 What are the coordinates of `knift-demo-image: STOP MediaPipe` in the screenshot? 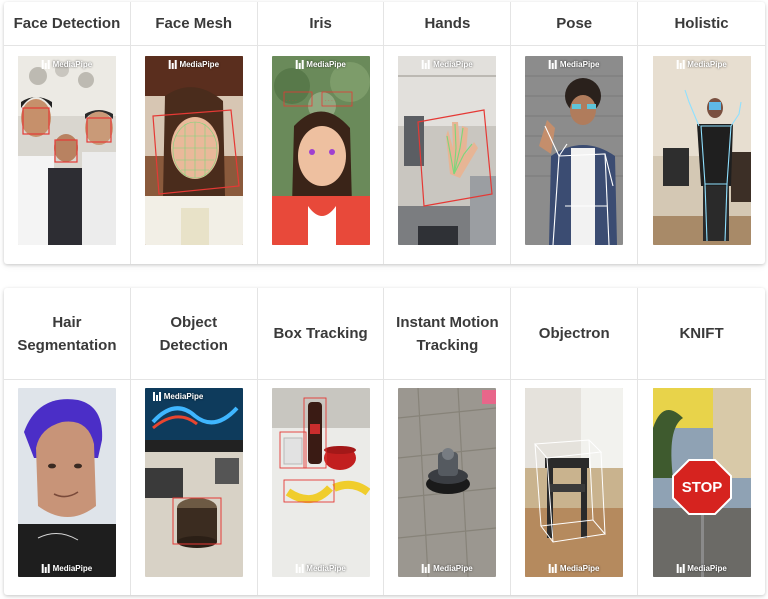 It's located at (701, 482).